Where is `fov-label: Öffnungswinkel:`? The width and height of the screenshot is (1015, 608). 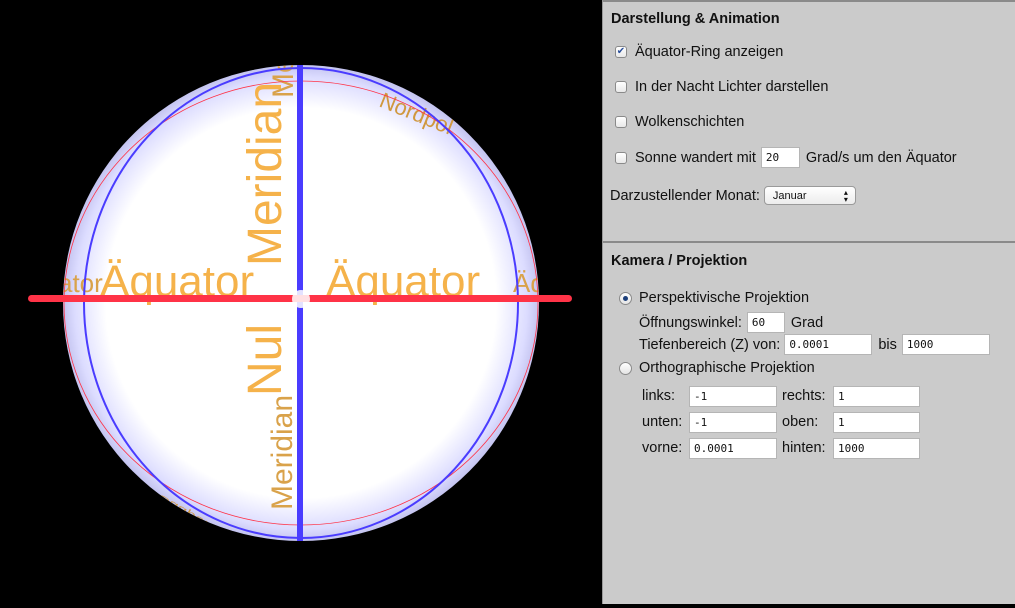 fov-label: Öffnungswinkel: is located at coordinates (690, 322).